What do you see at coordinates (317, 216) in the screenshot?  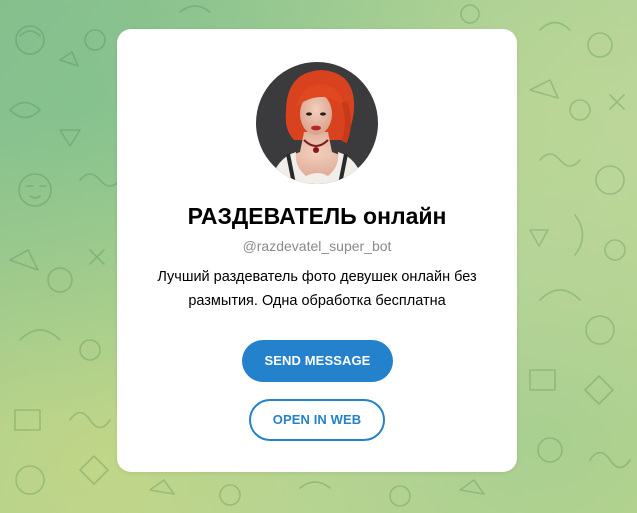 I see `bot-title: РАЗДЕВАТЕЛЬ онлайн` at bounding box center [317, 216].